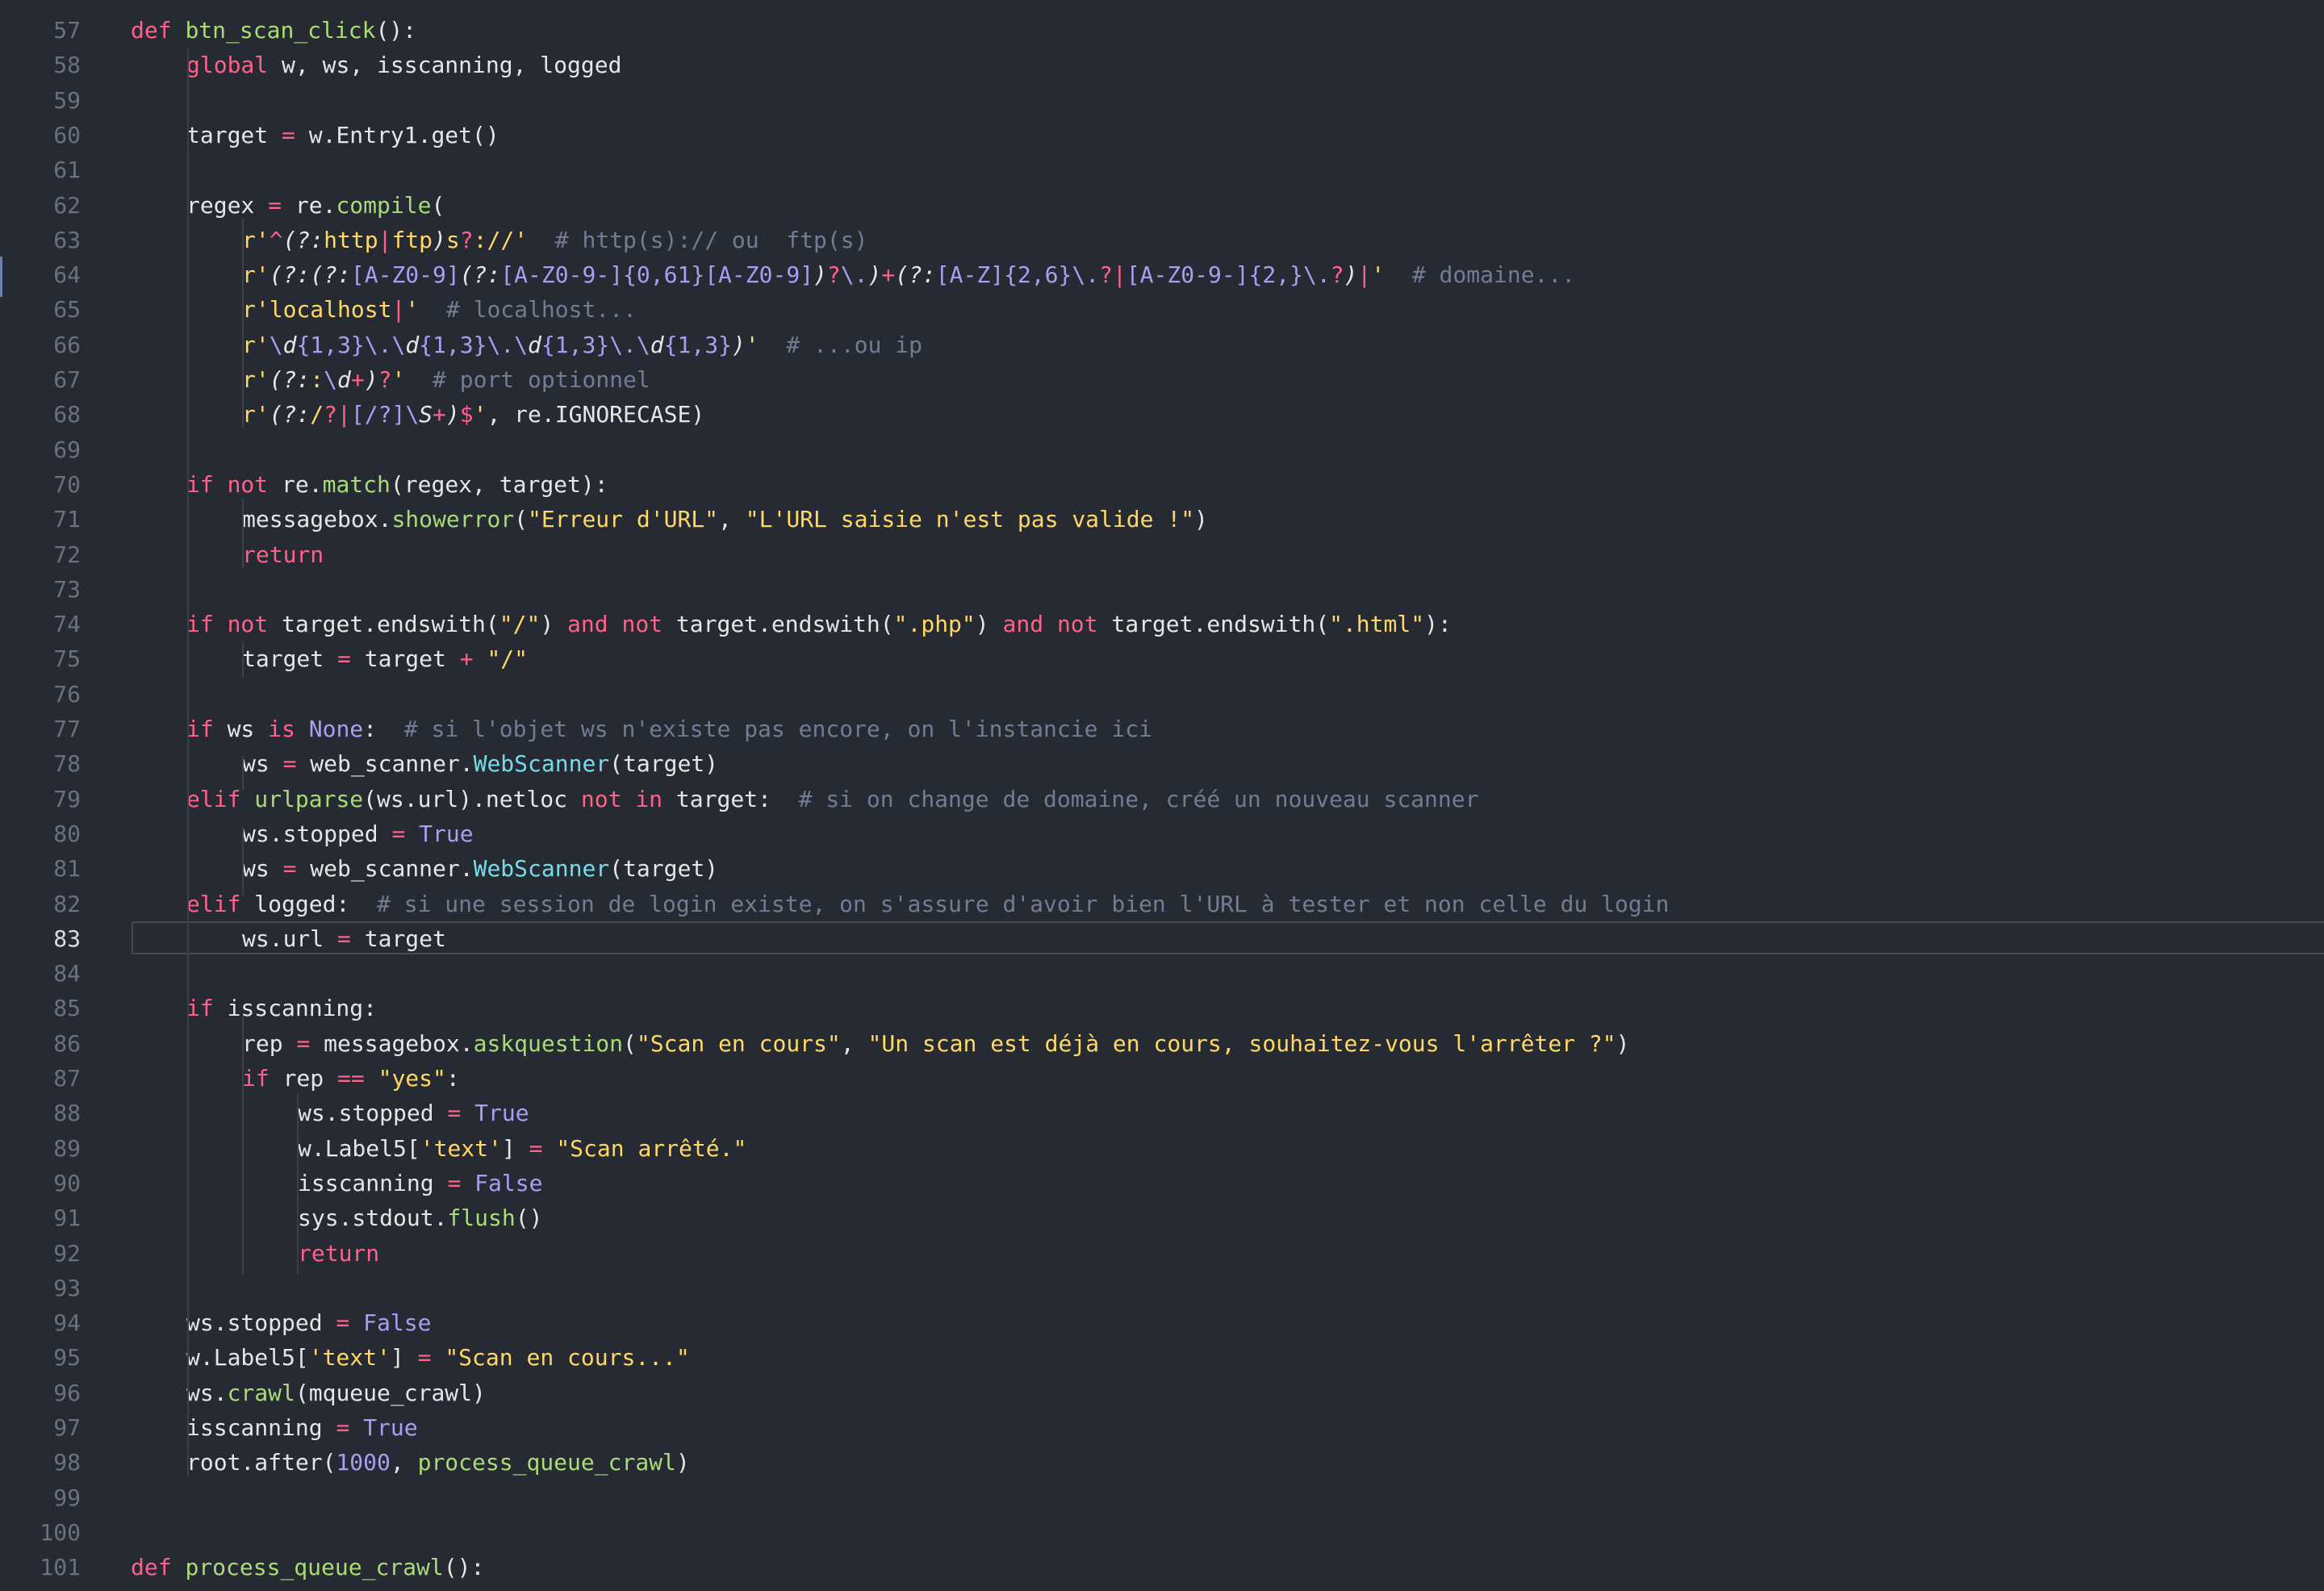  I want to click on code-line: 57 def btn_scan_click():, so click(1162, 31).